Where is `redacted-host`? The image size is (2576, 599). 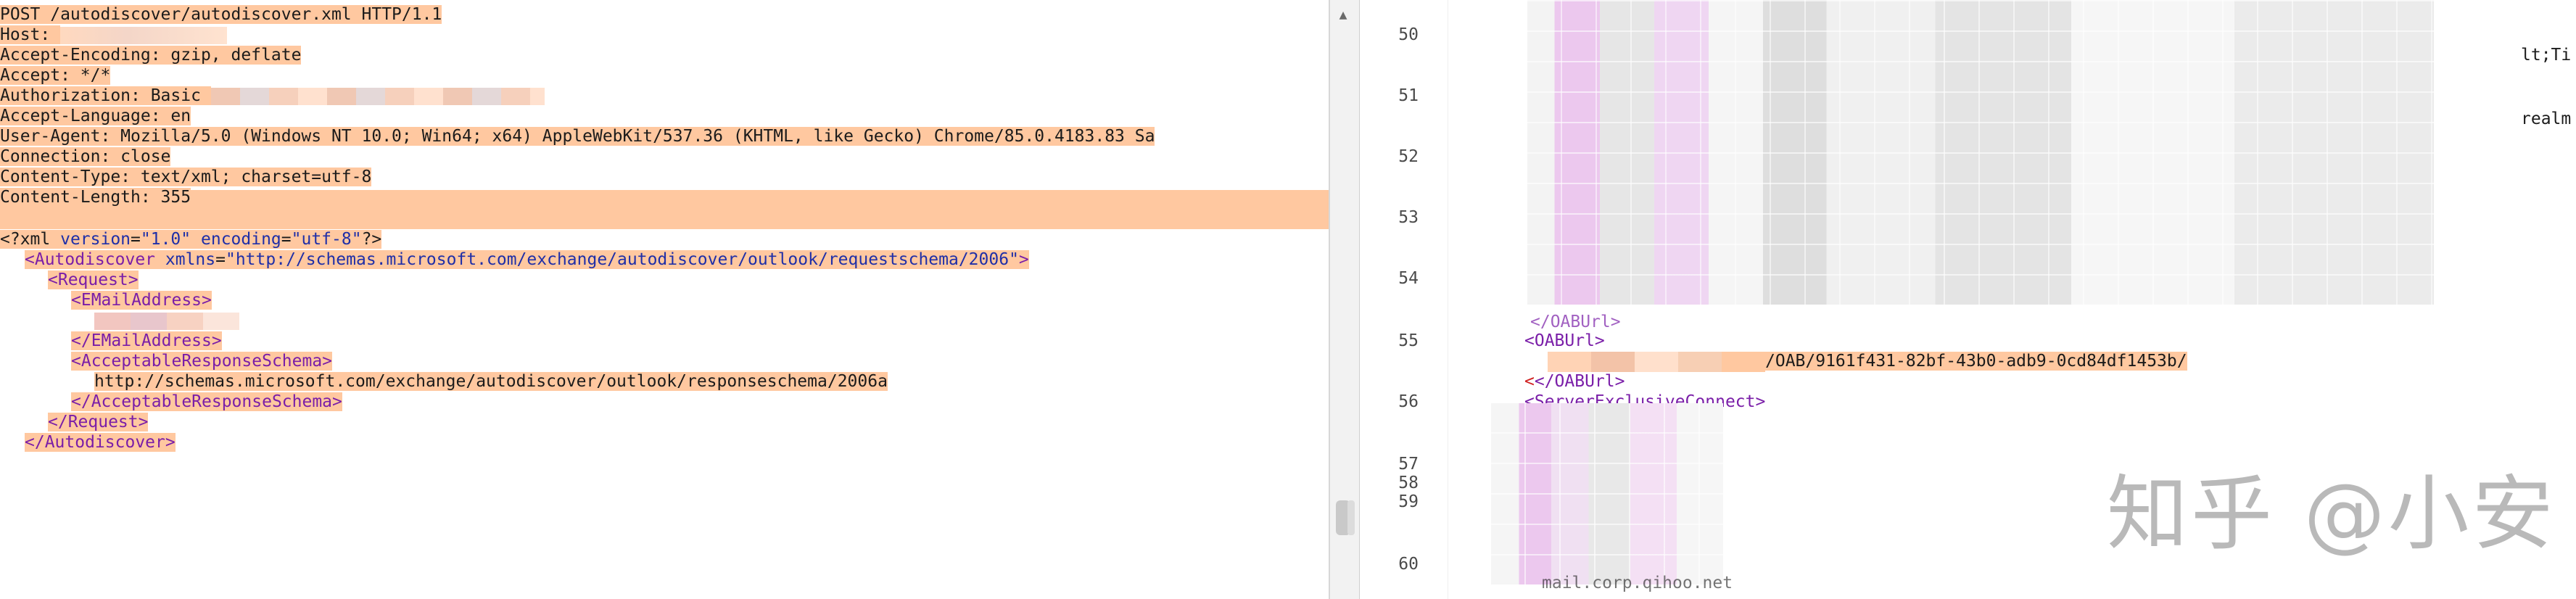
redacted-host is located at coordinates (144, 35).